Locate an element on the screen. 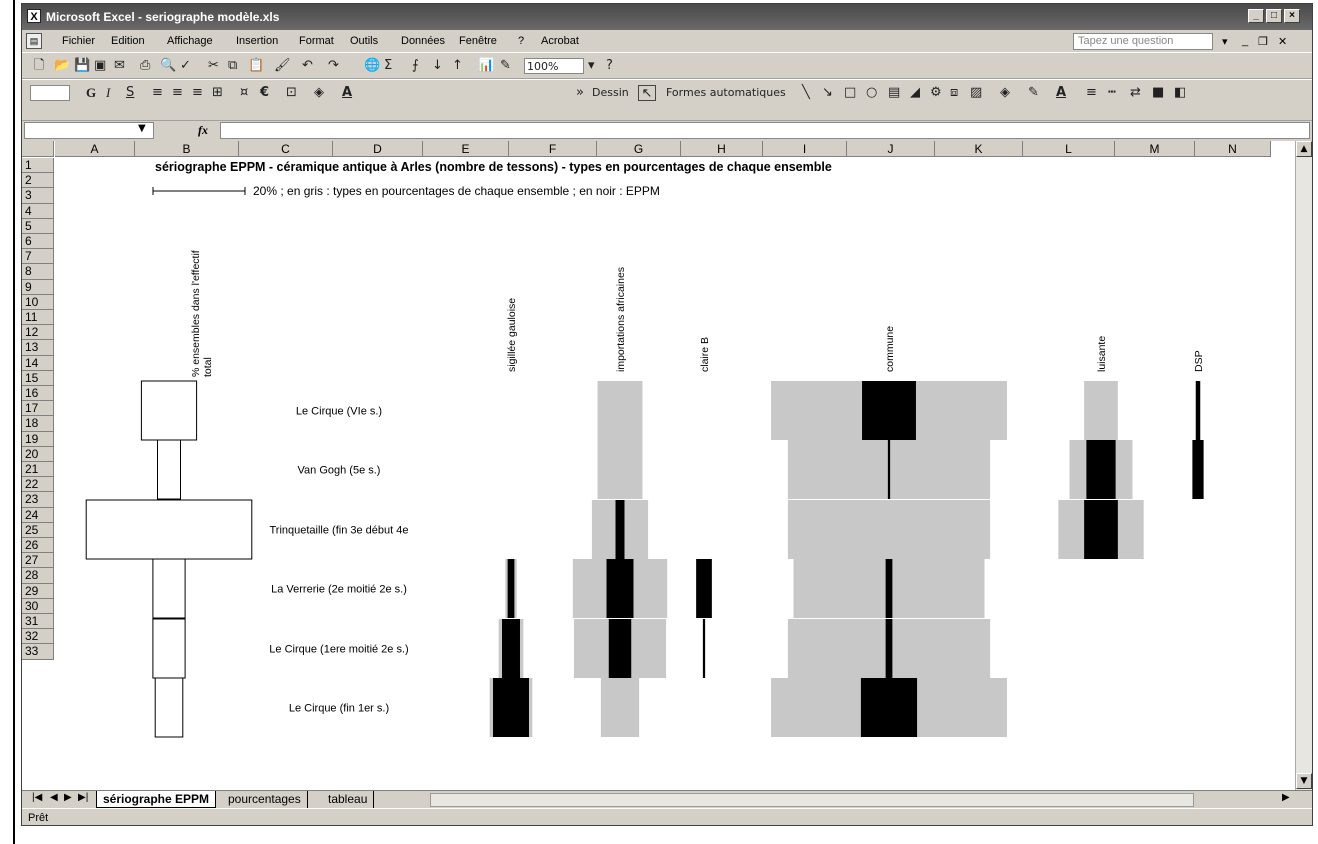  row-header-30: 30 is located at coordinates (38, 606).